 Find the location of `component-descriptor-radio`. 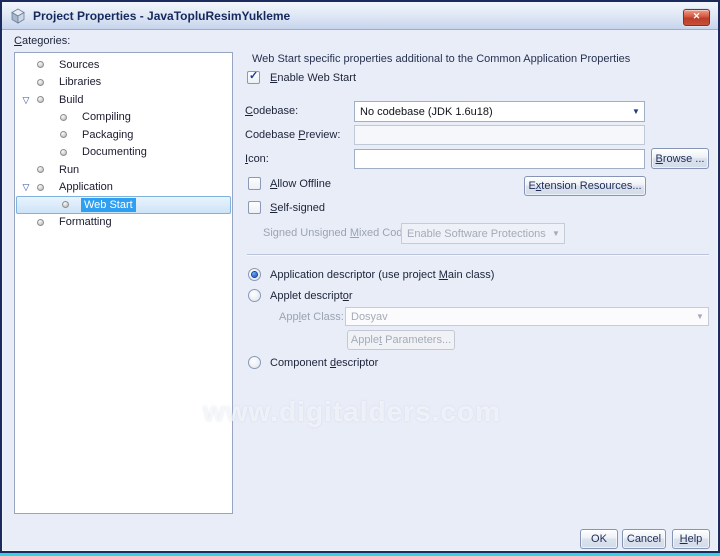

component-descriptor-radio is located at coordinates (254, 362).